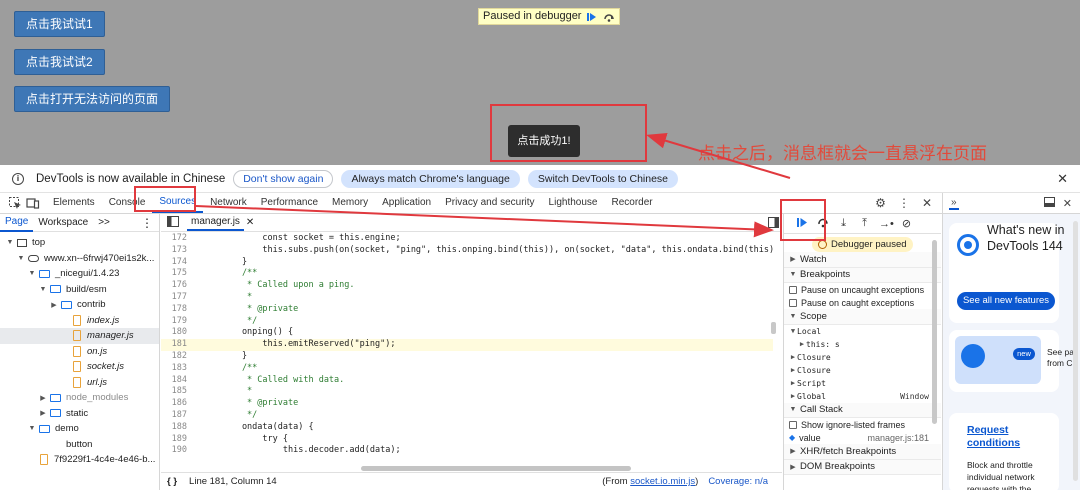 This screenshot has height=490, width=1080. Describe the element at coordinates (467, 345) in the screenshot. I see `code-line-paused: 181 this.emitReserved("ping");` at that location.